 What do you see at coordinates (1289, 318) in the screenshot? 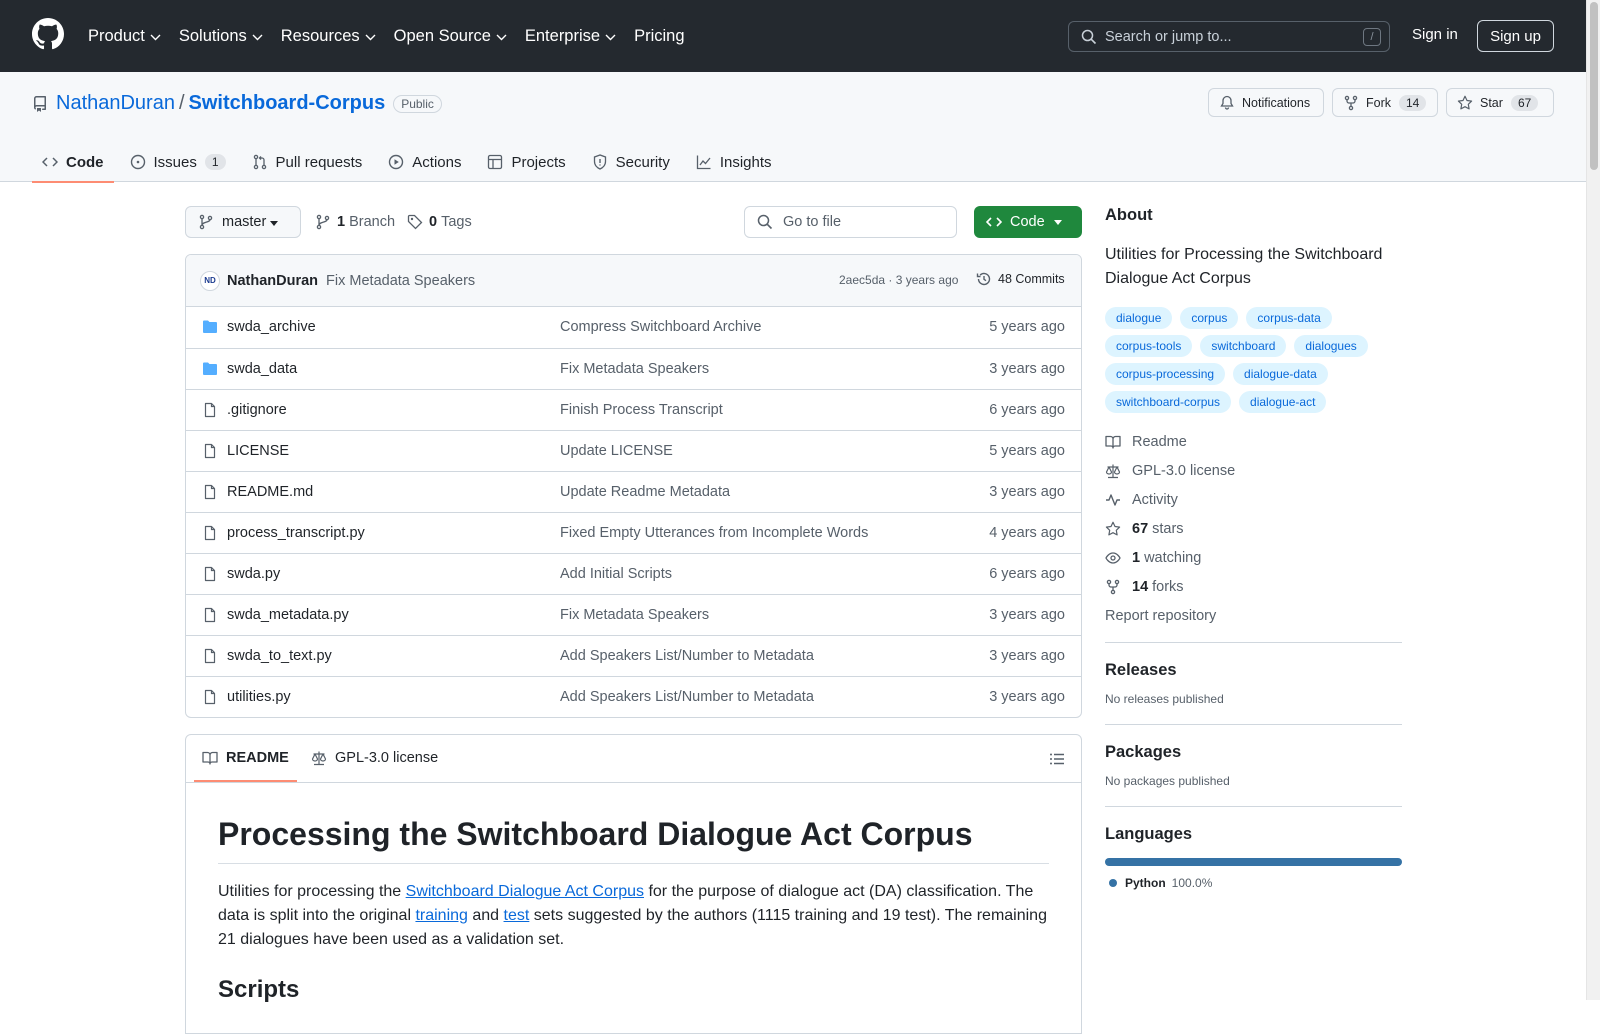
I see `topic-tag: corpus-data` at bounding box center [1289, 318].